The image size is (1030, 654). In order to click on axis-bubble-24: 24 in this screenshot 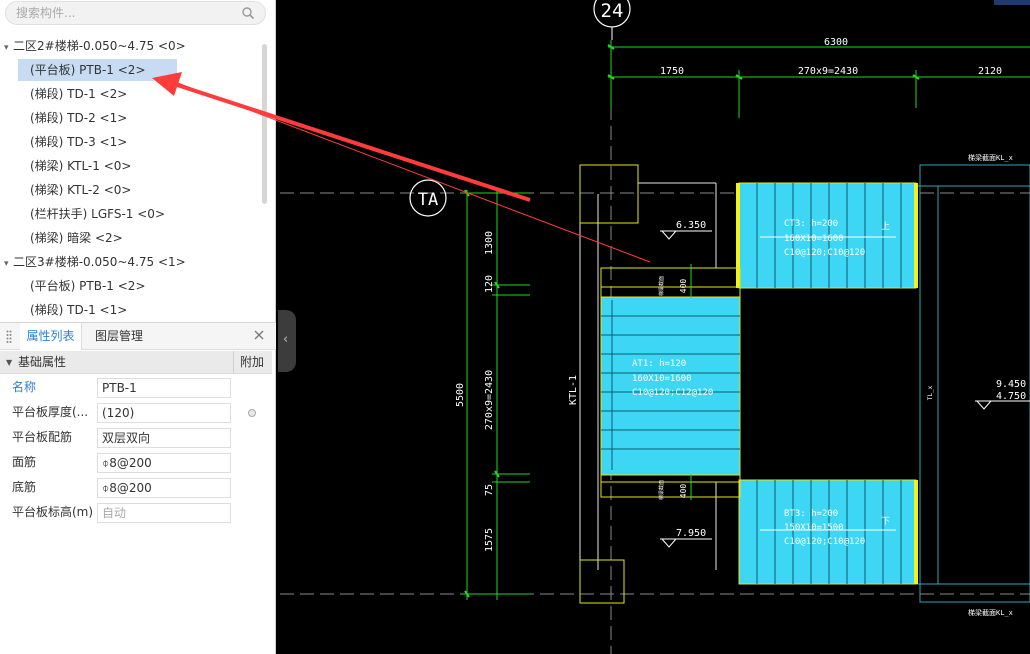, I will do `click(612, 20)`.